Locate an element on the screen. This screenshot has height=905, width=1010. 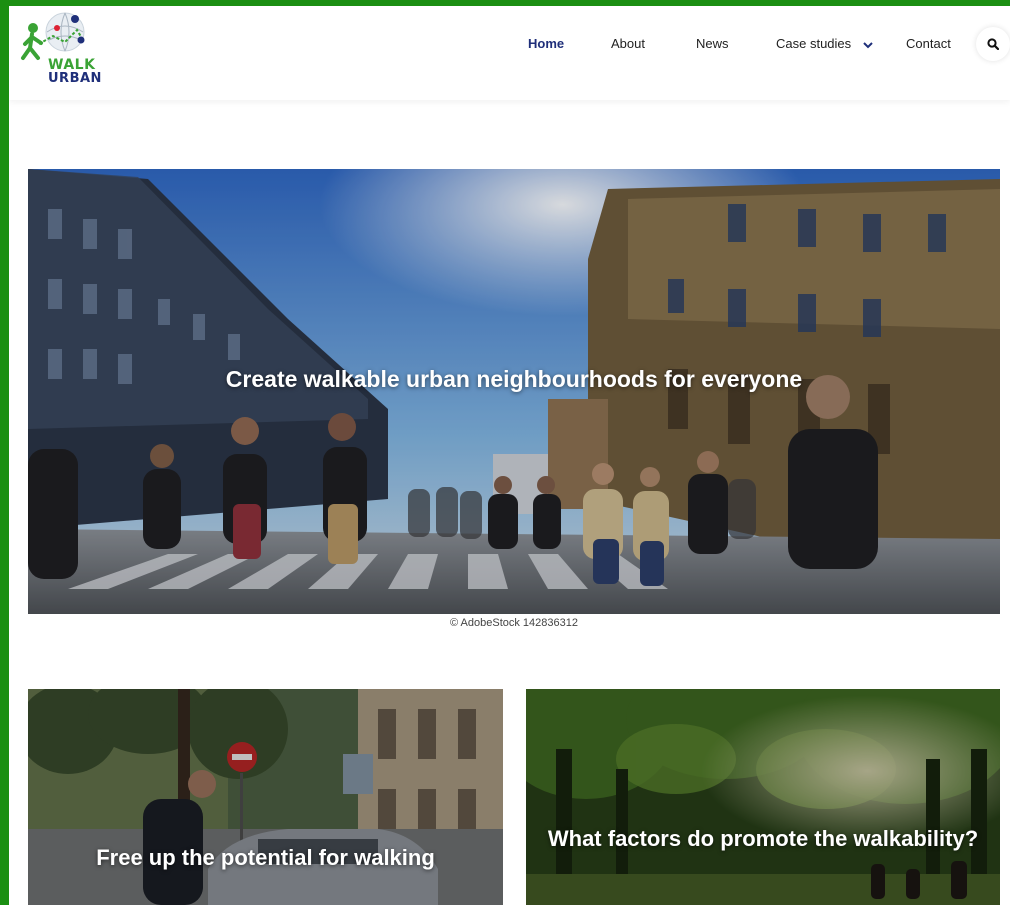
card-free-up-walking: Free up the potential for walking is located at coordinates (265, 797).